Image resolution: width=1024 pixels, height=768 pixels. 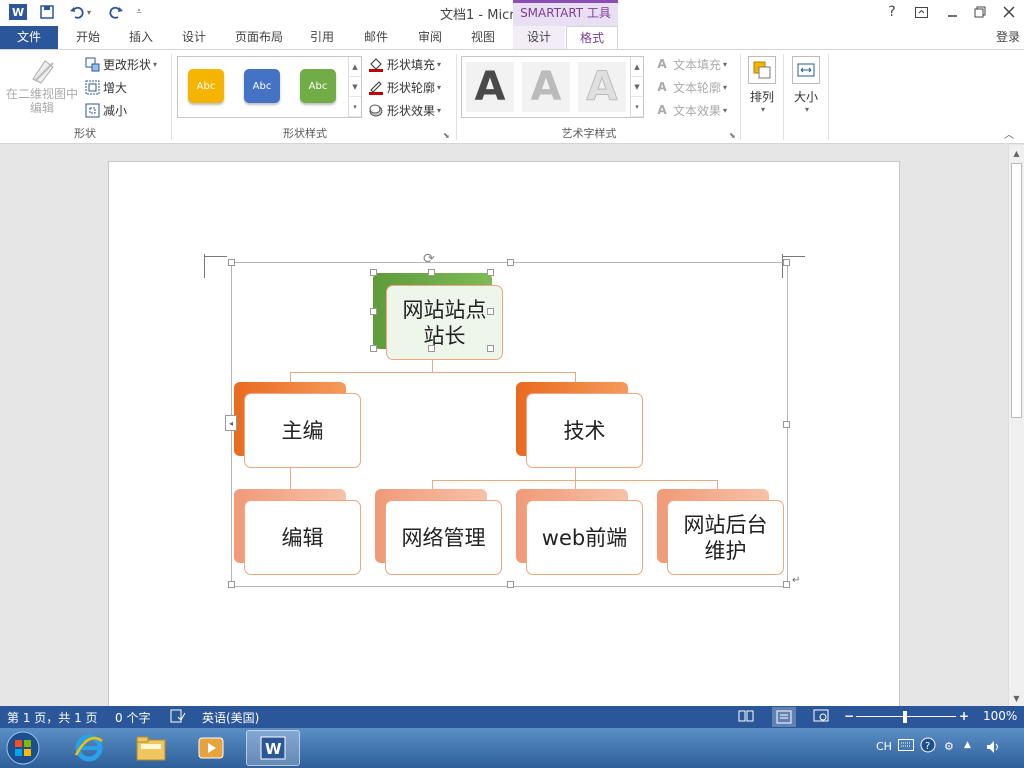 I want to click on shape-styles-gallery: Abc Abc Abc ▲ ▼ ▾, so click(x=269, y=87).